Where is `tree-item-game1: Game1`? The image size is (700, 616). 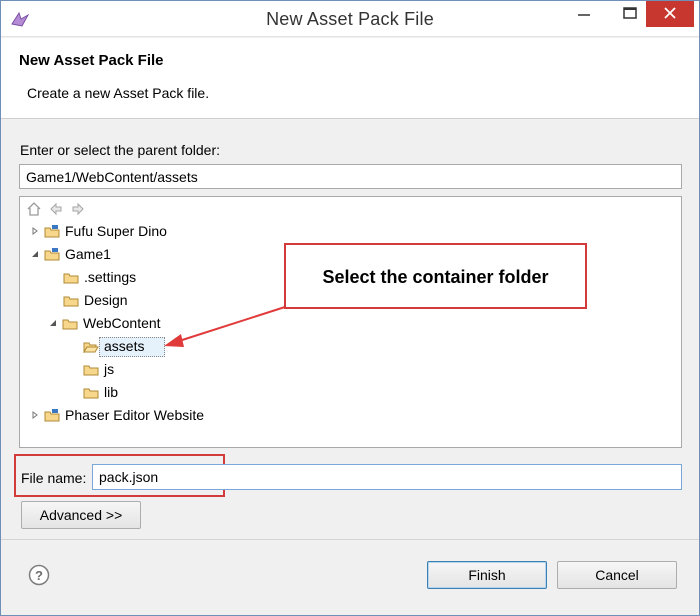 tree-item-game1: Game1 is located at coordinates (70, 254).